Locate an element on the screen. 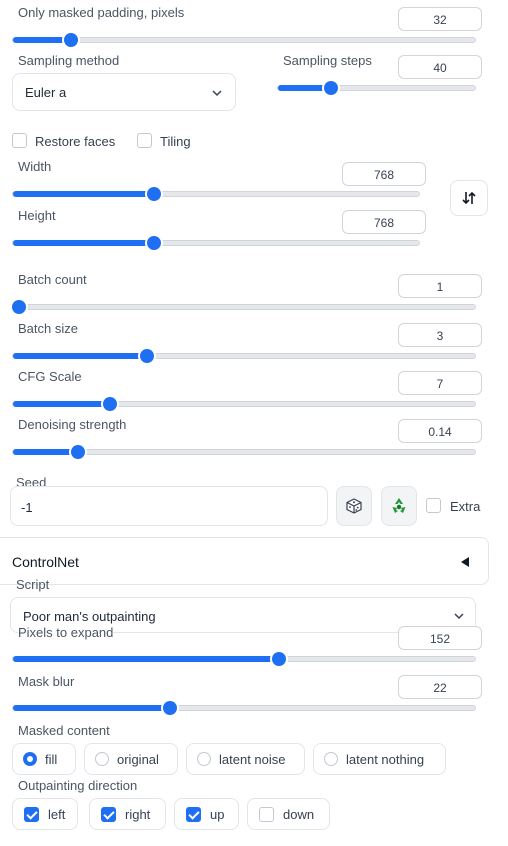 The height and width of the screenshot is (846, 508). sampling-steps-label: Sampling steps is located at coordinates (327, 60).